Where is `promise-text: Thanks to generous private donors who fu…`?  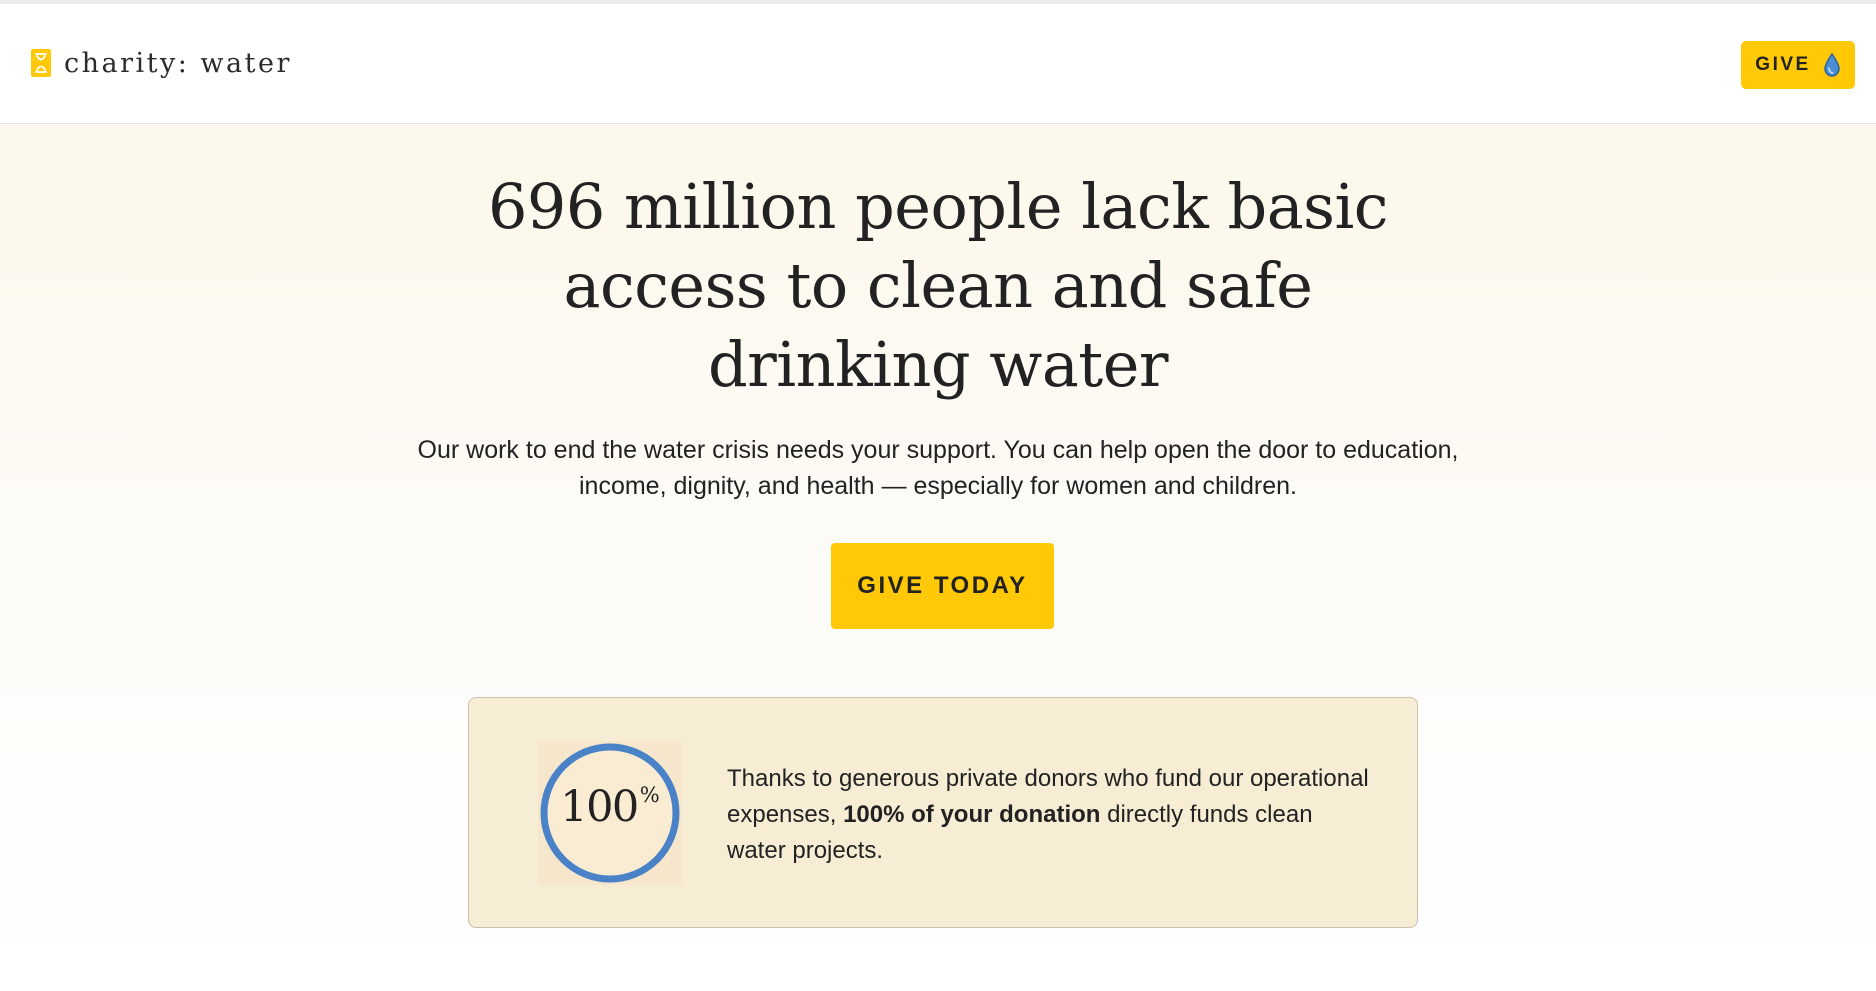
promise-text: Thanks to generous private donors who fu… is located at coordinates (1052, 815).